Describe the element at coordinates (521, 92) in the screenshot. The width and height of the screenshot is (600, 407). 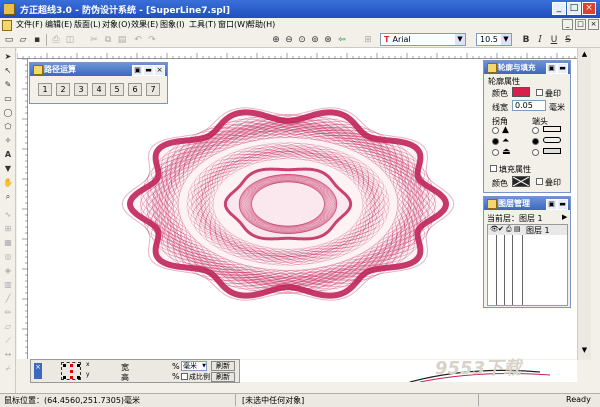
I see `outline-color-swatch` at that location.